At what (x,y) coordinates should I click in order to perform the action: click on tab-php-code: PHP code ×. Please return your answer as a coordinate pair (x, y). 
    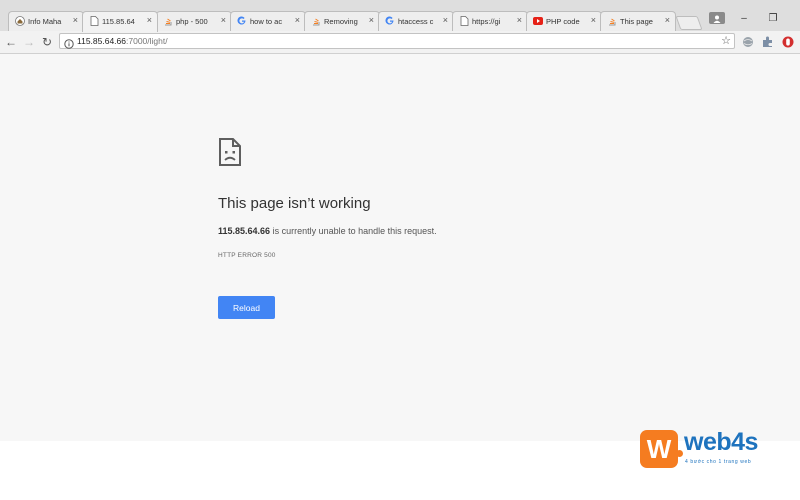
    Looking at the image, I should click on (564, 21).